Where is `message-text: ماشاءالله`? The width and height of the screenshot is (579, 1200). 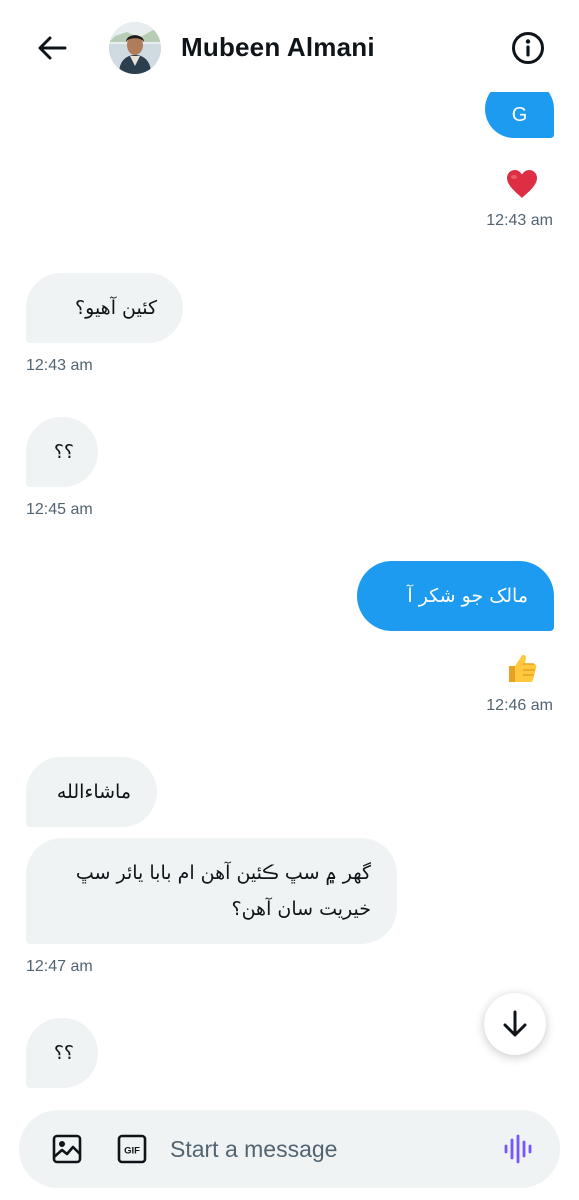 message-text: ماشاءالله is located at coordinates (93, 792).